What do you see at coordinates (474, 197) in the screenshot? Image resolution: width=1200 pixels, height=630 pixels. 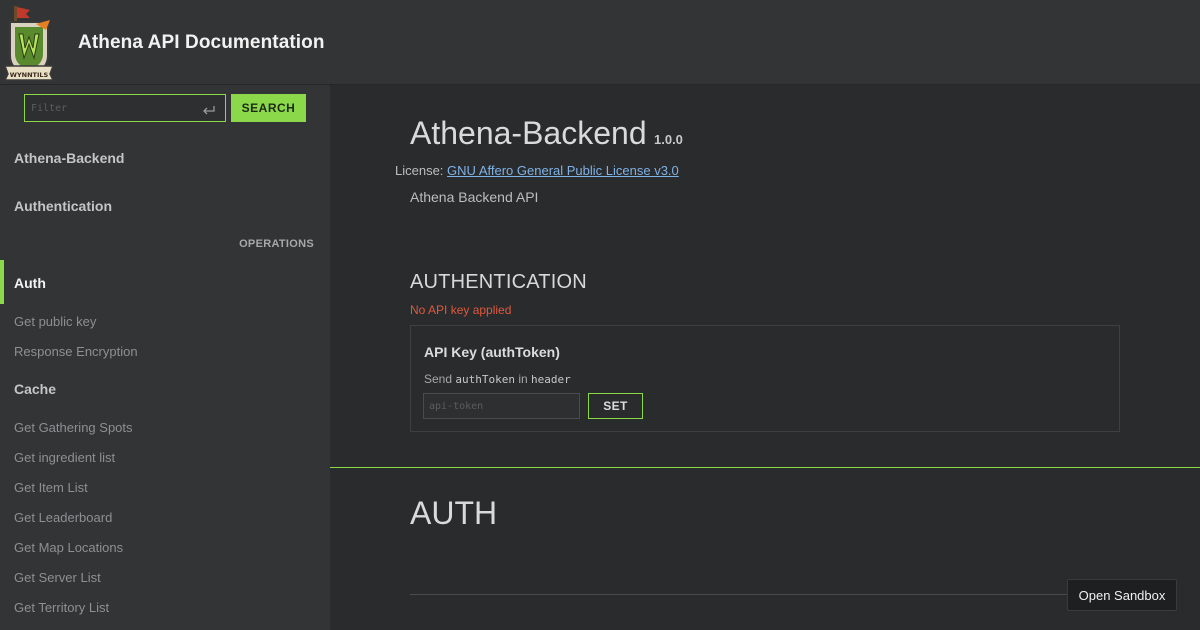 I see `api-description: Athena Backend API` at bounding box center [474, 197].